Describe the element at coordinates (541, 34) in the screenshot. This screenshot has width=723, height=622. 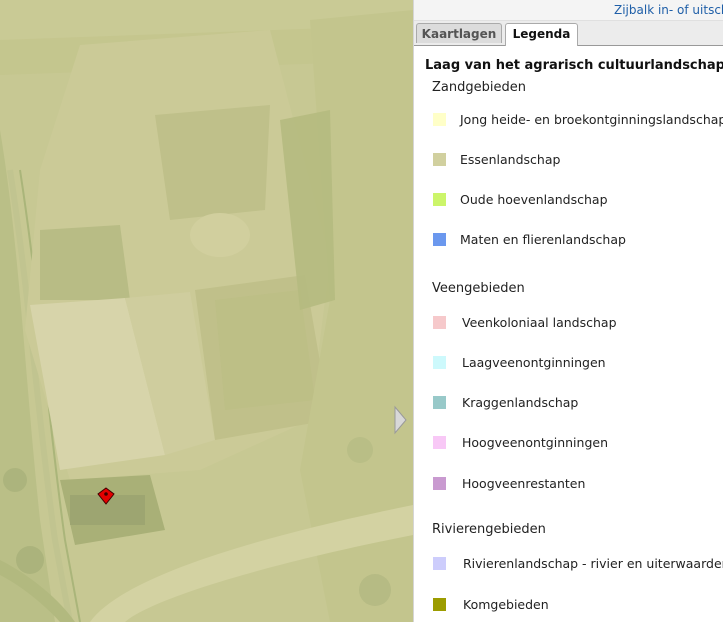
I see `tab-legenda: Legenda` at that location.